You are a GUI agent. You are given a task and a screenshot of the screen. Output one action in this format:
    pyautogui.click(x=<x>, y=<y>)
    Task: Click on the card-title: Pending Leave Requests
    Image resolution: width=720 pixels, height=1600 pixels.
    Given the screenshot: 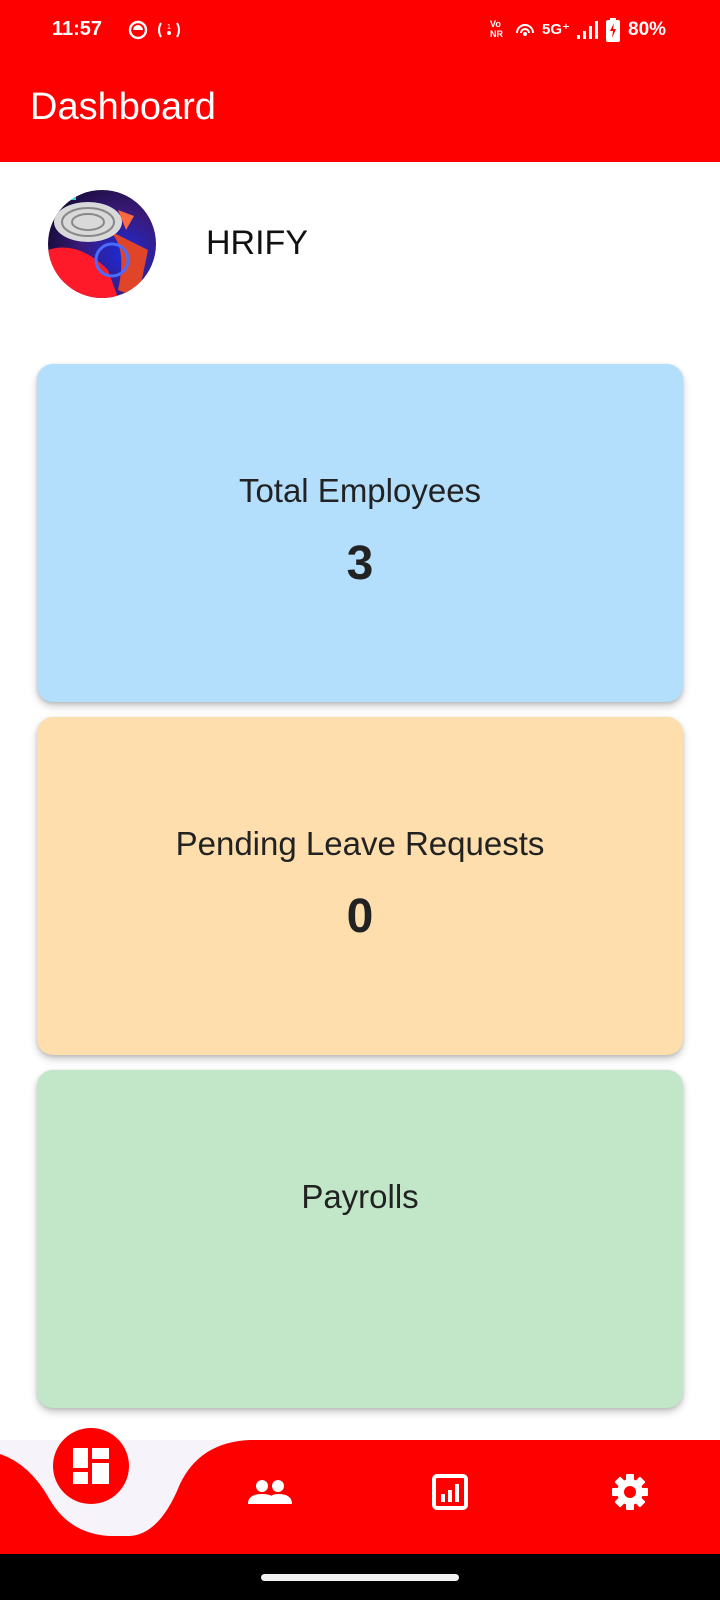 What is the action you would take?
    pyautogui.click(x=360, y=843)
    